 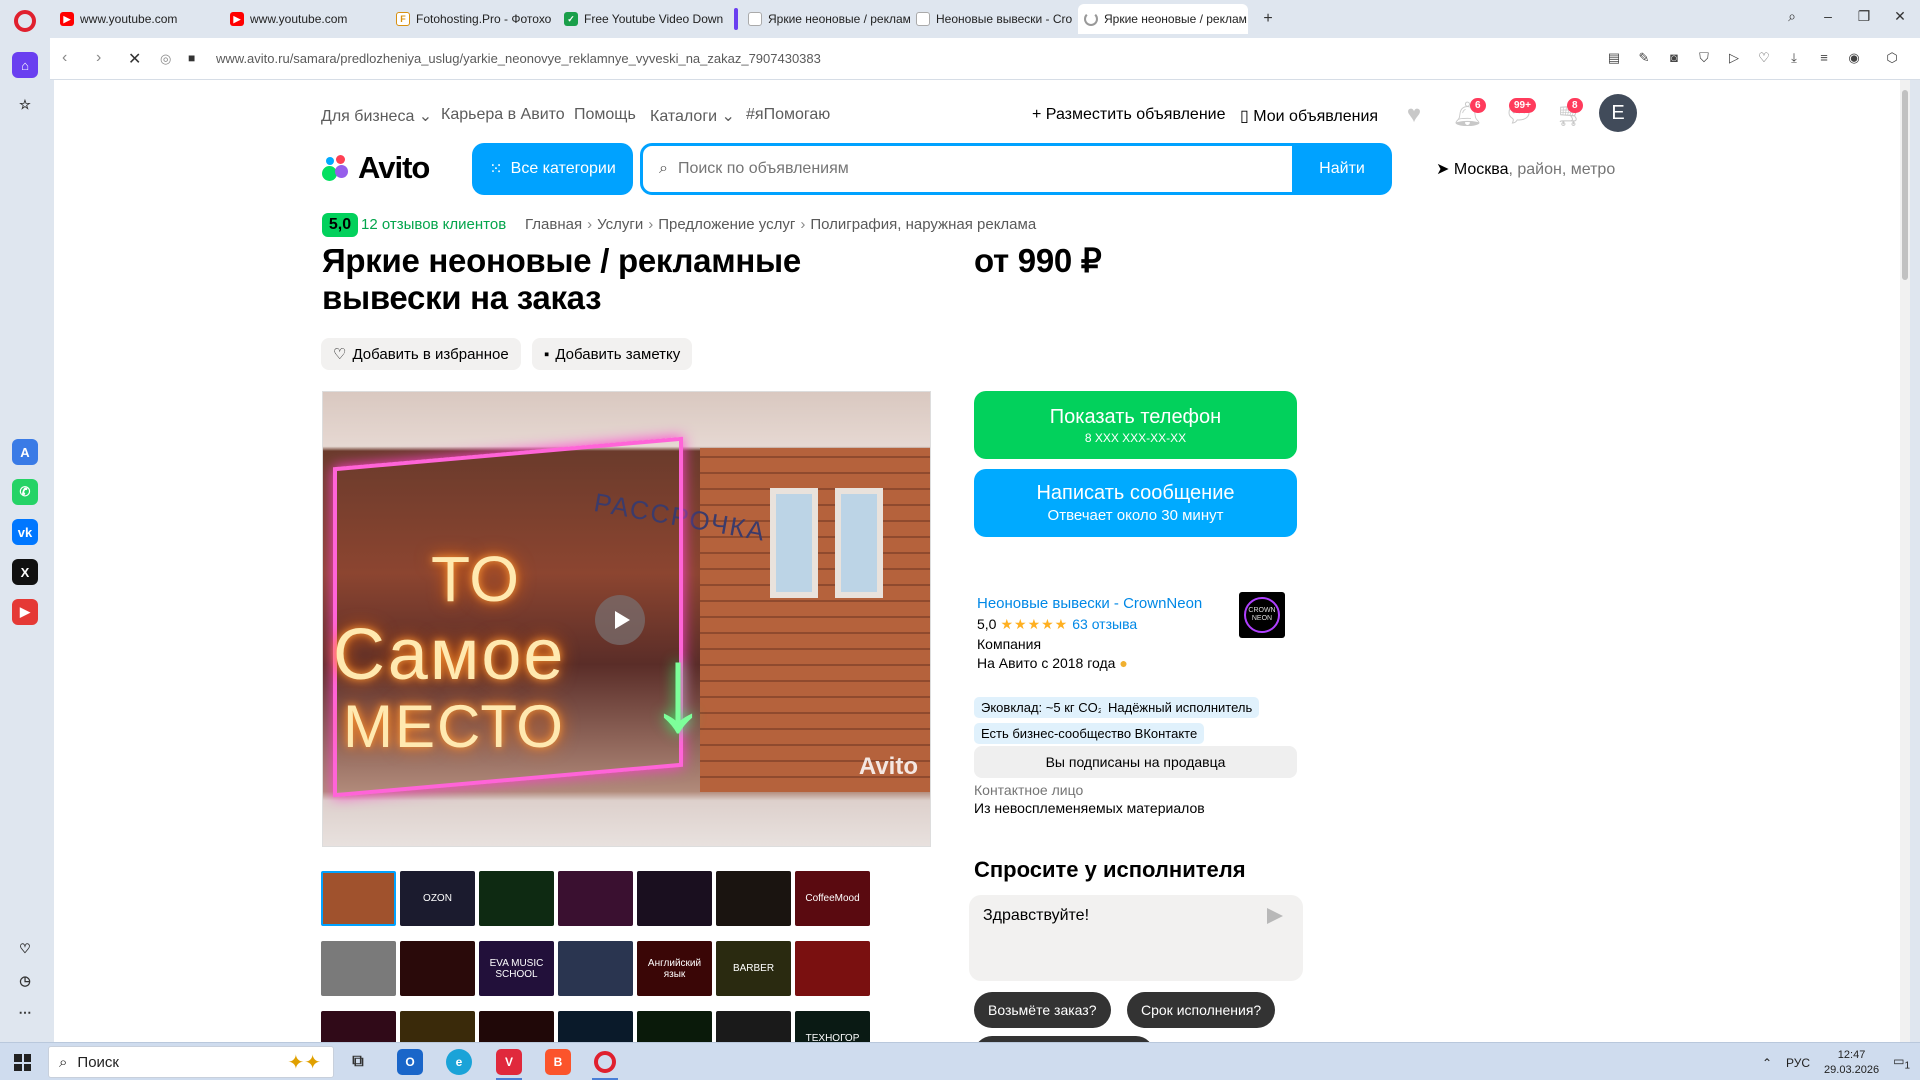 What do you see at coordinates (1824, 58) in the screenshot?
I see `menu-icon: ≡` at bounding box center [1824, 58].